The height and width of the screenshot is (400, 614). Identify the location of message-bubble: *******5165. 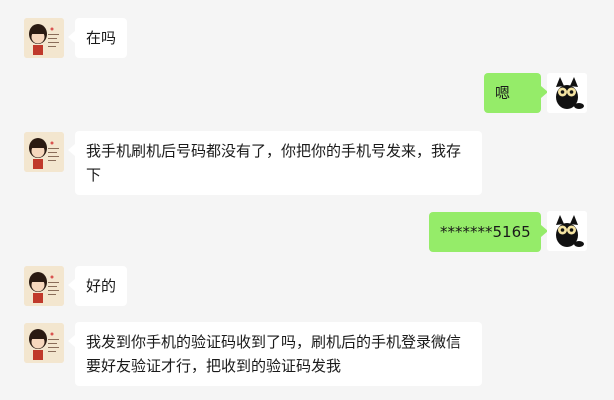
(488, 232).